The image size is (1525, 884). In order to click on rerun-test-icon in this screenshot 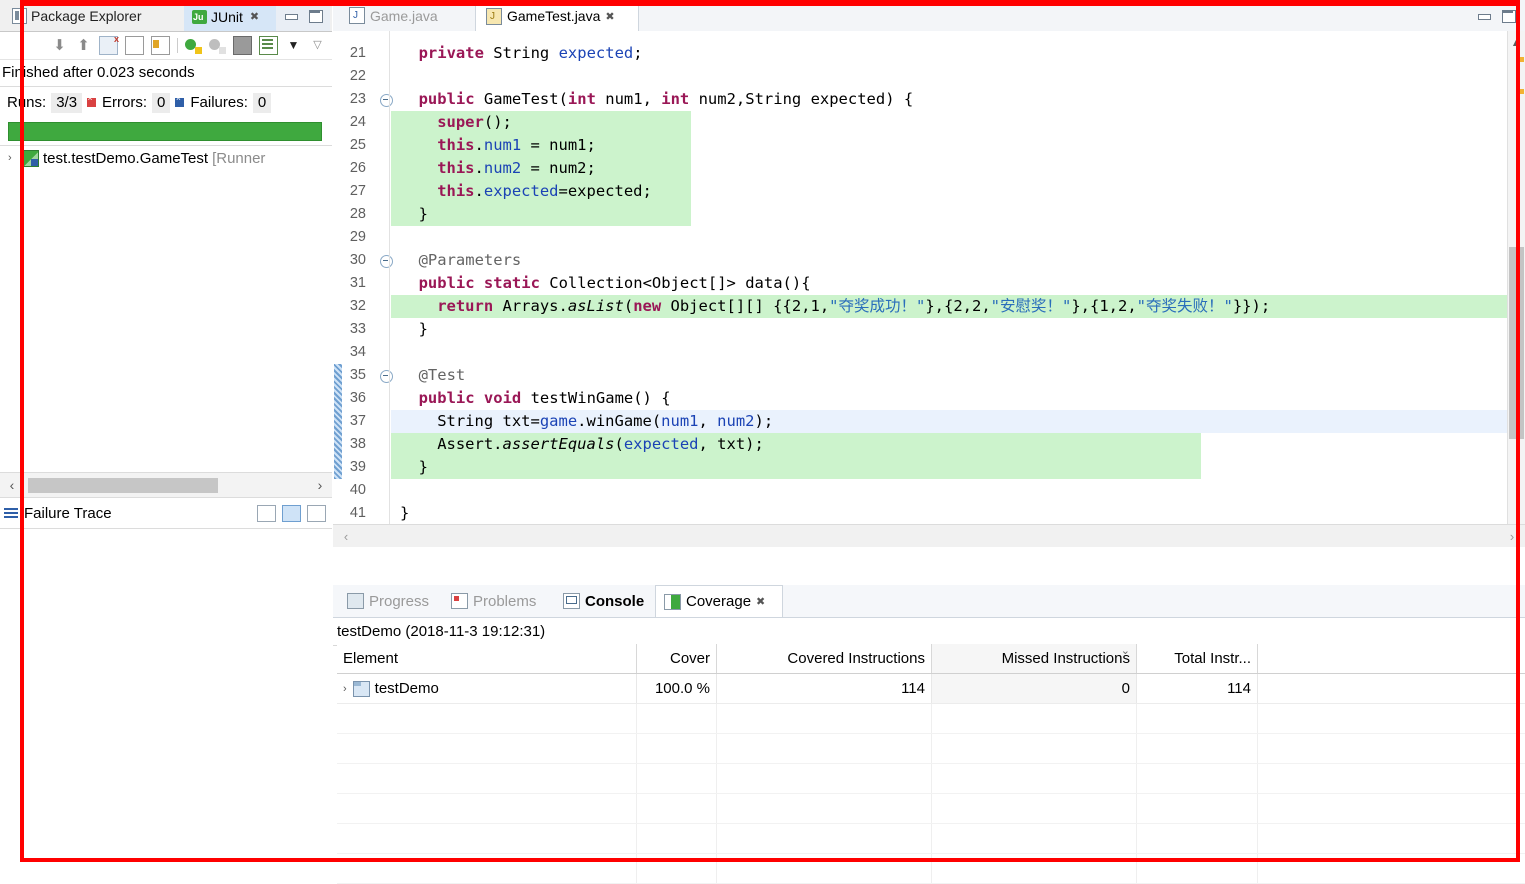, I will do `click(193, 45)`.